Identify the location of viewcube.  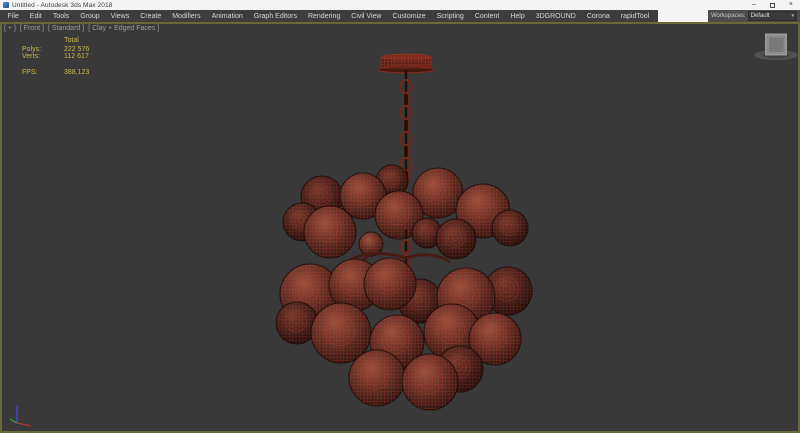
(776, 46).